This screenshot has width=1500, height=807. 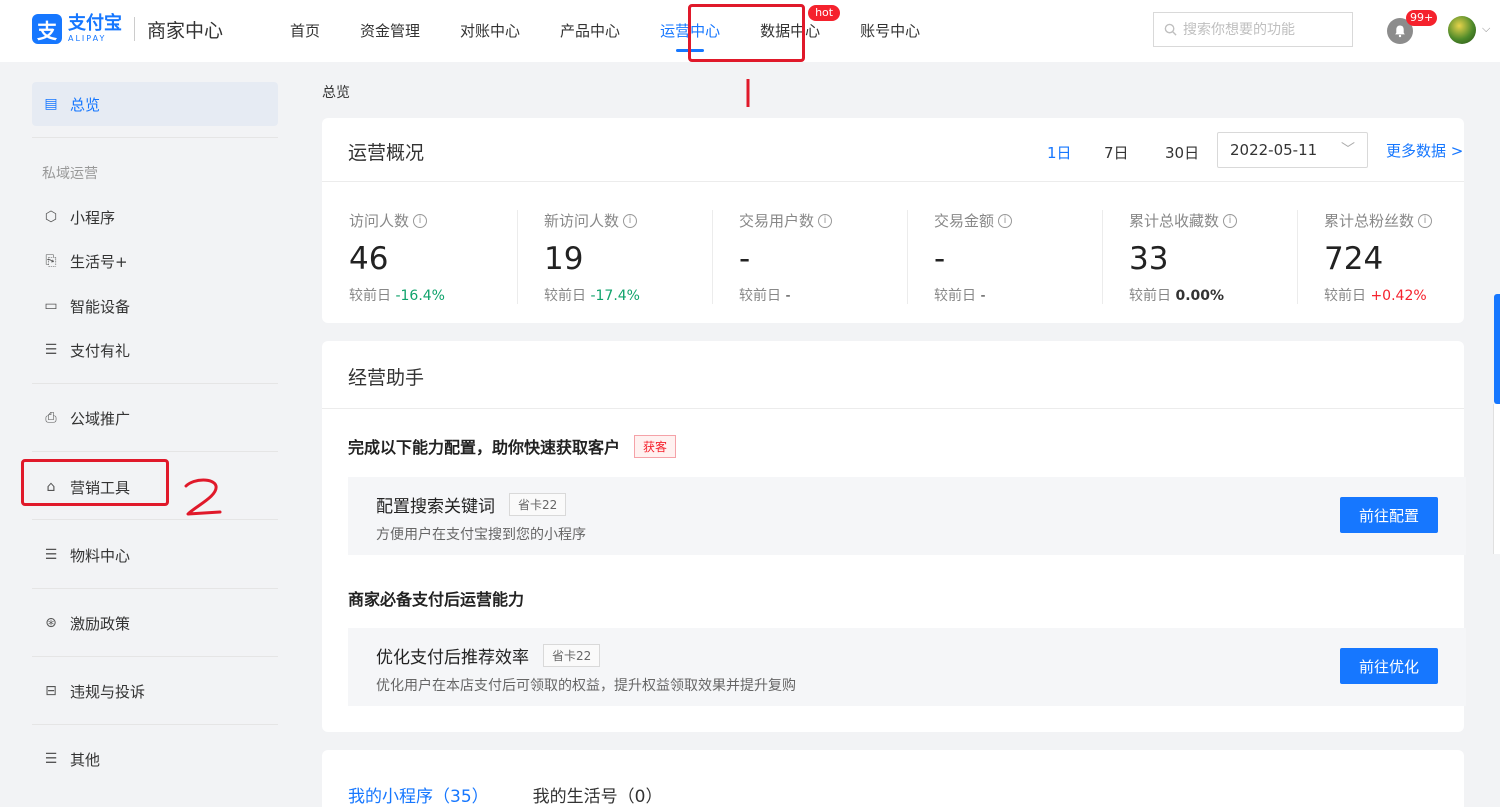 I want to click on range-1-day: 1日, so click(x=1059, y=152).